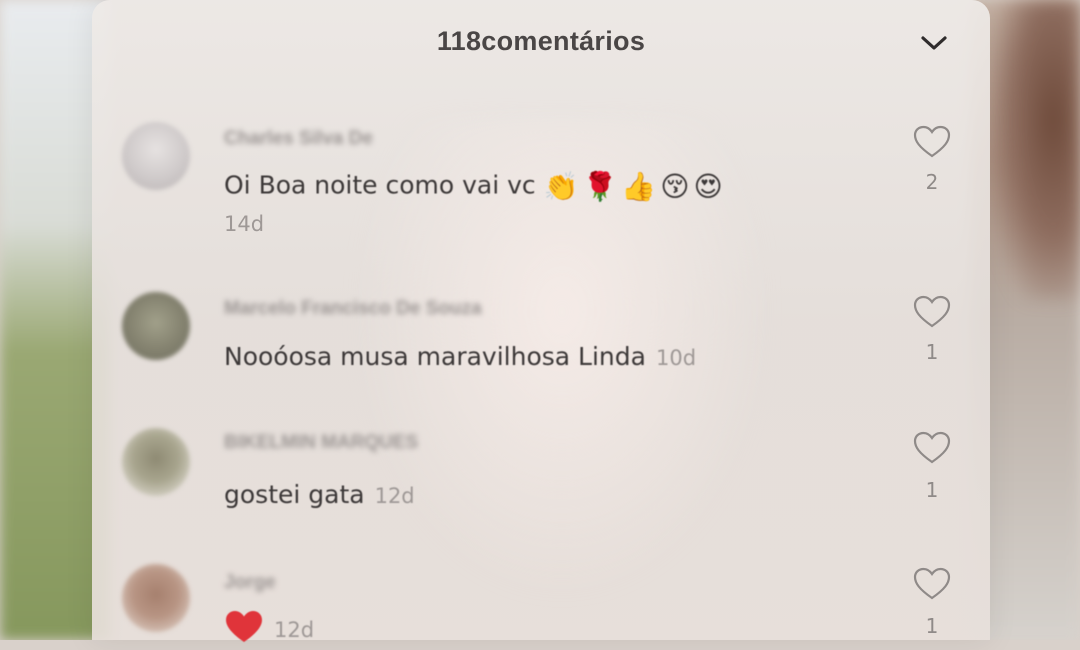  I want to click on comment-username: Marcelo Francisco De Souza, so click(353, 309).